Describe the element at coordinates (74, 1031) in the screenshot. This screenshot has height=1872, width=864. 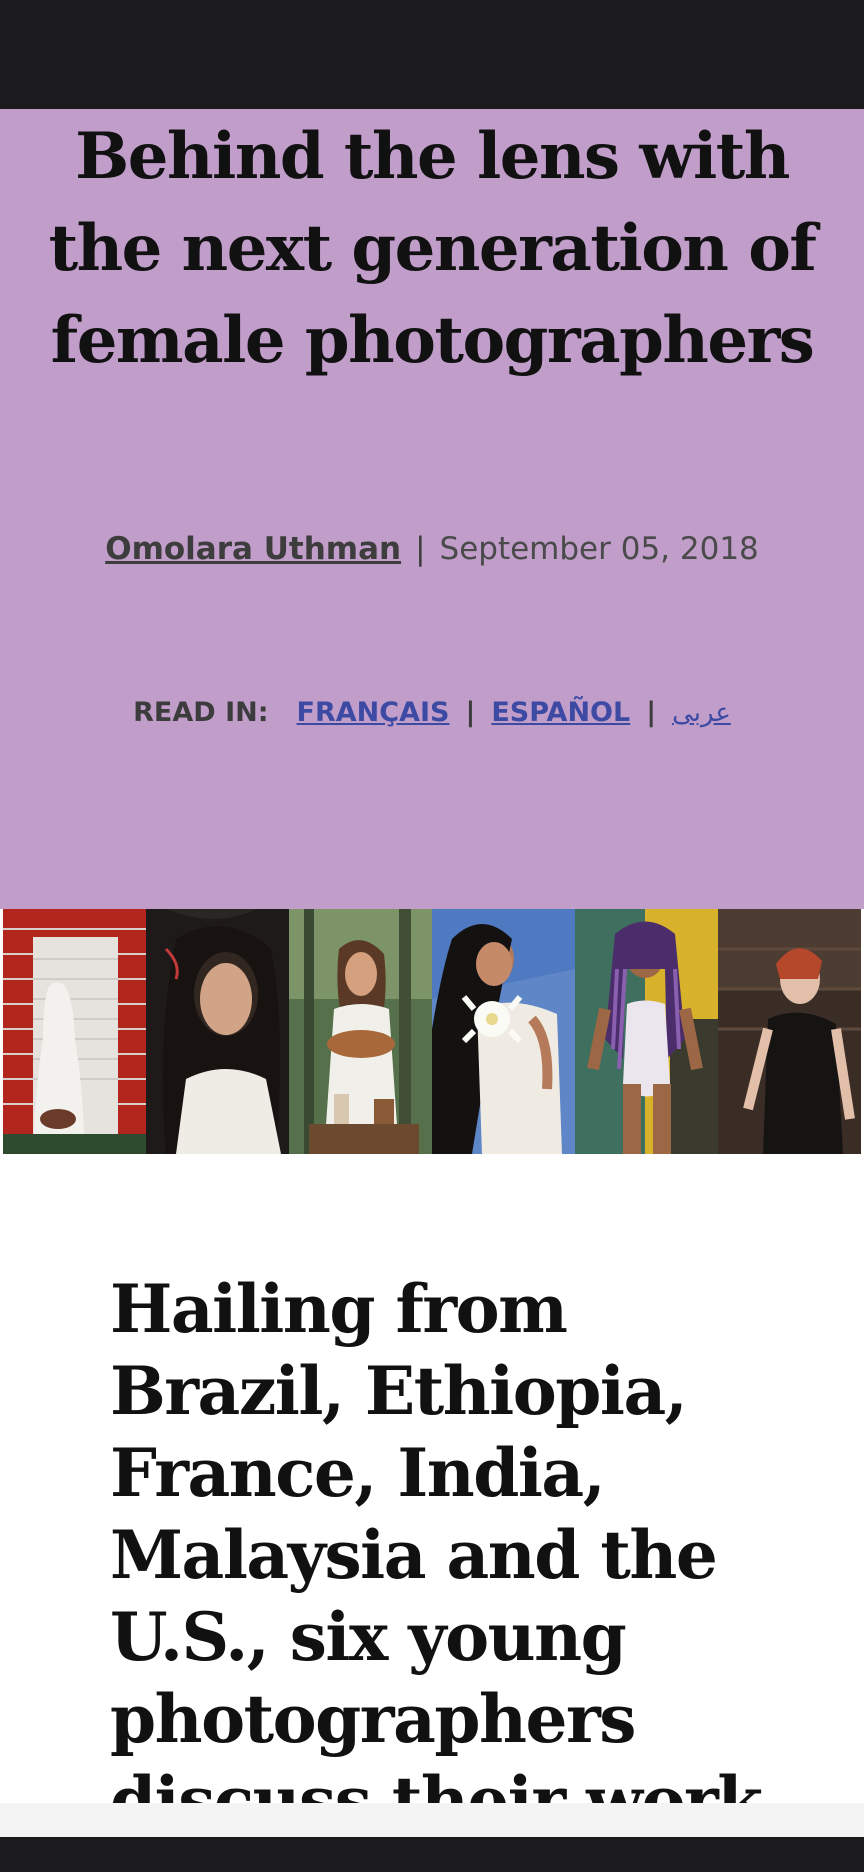
I see `photo-red-wall-white-robe` at that location.